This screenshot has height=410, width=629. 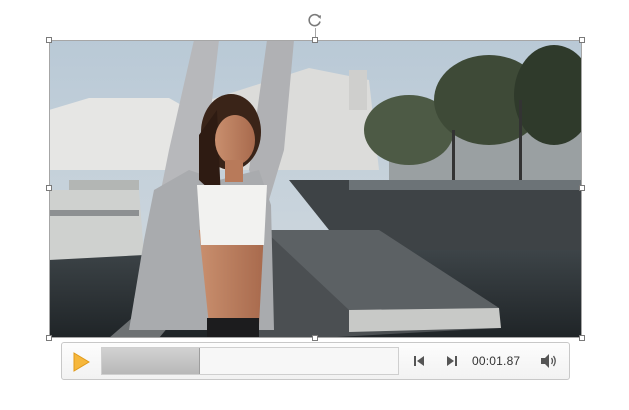 I want to click on resize-handle-top, so click(x=315, y=40).